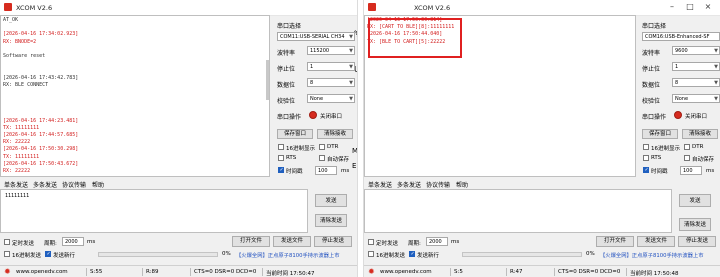  Describe the element at coordinates (656, 158) in the screenshot. I see `rts-label: RTS` at that location.